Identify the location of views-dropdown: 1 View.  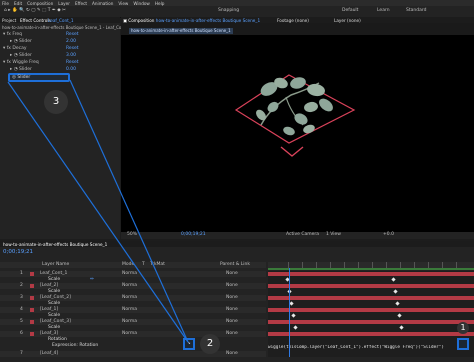
(333, 235).